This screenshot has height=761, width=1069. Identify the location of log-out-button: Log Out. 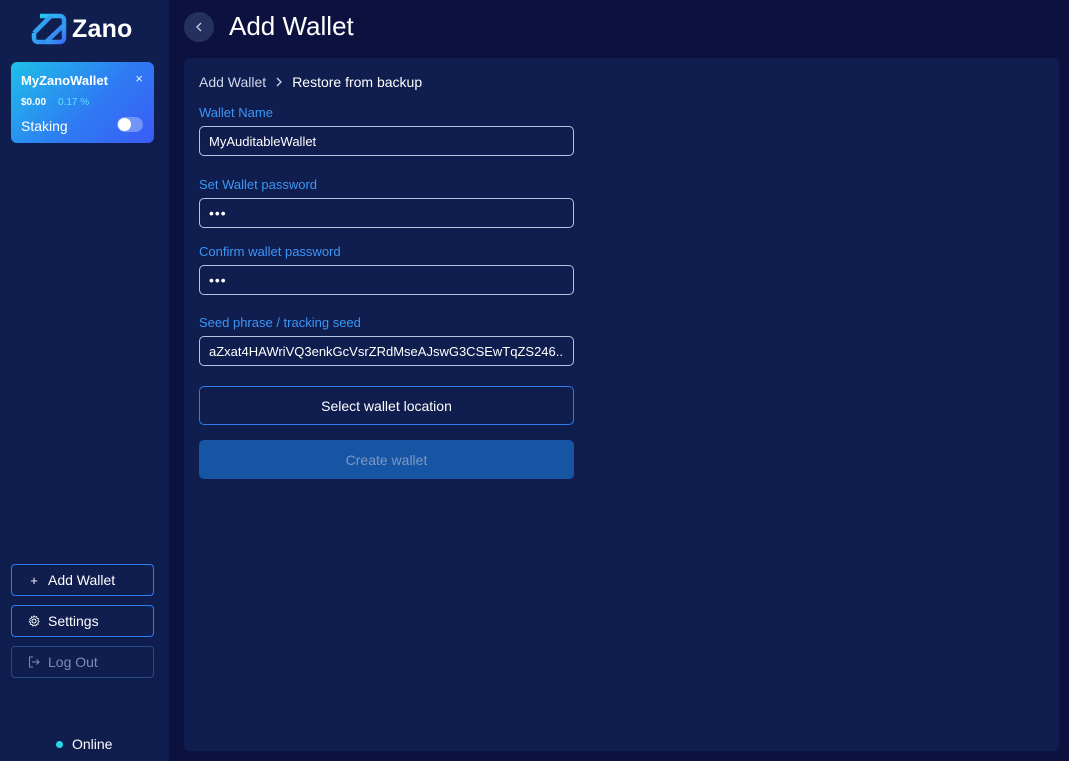
(82, 662).